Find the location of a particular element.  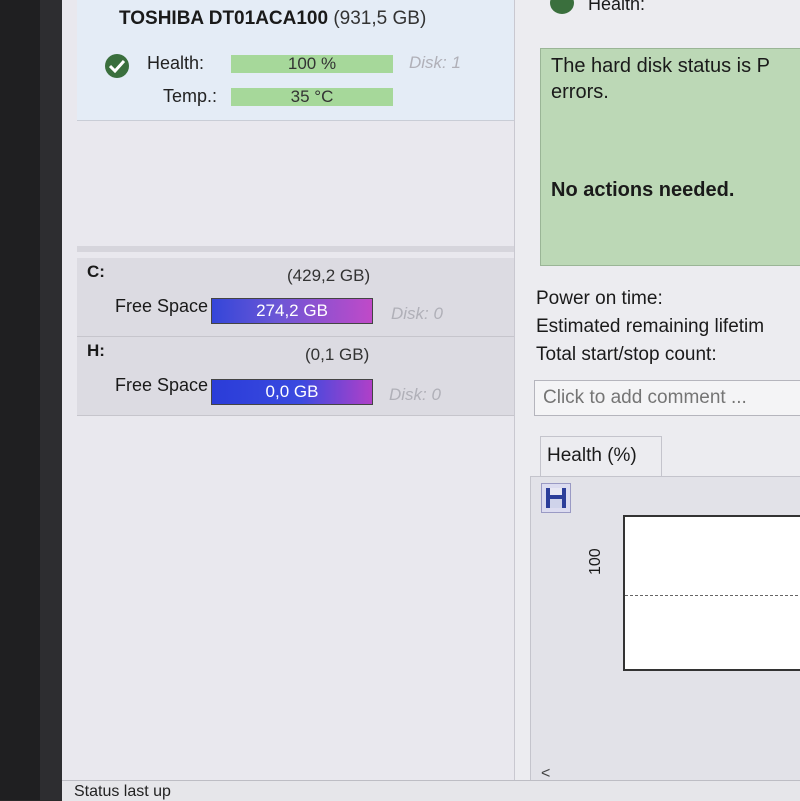

disk-list-empty-area is located at coordinates (295, 181).